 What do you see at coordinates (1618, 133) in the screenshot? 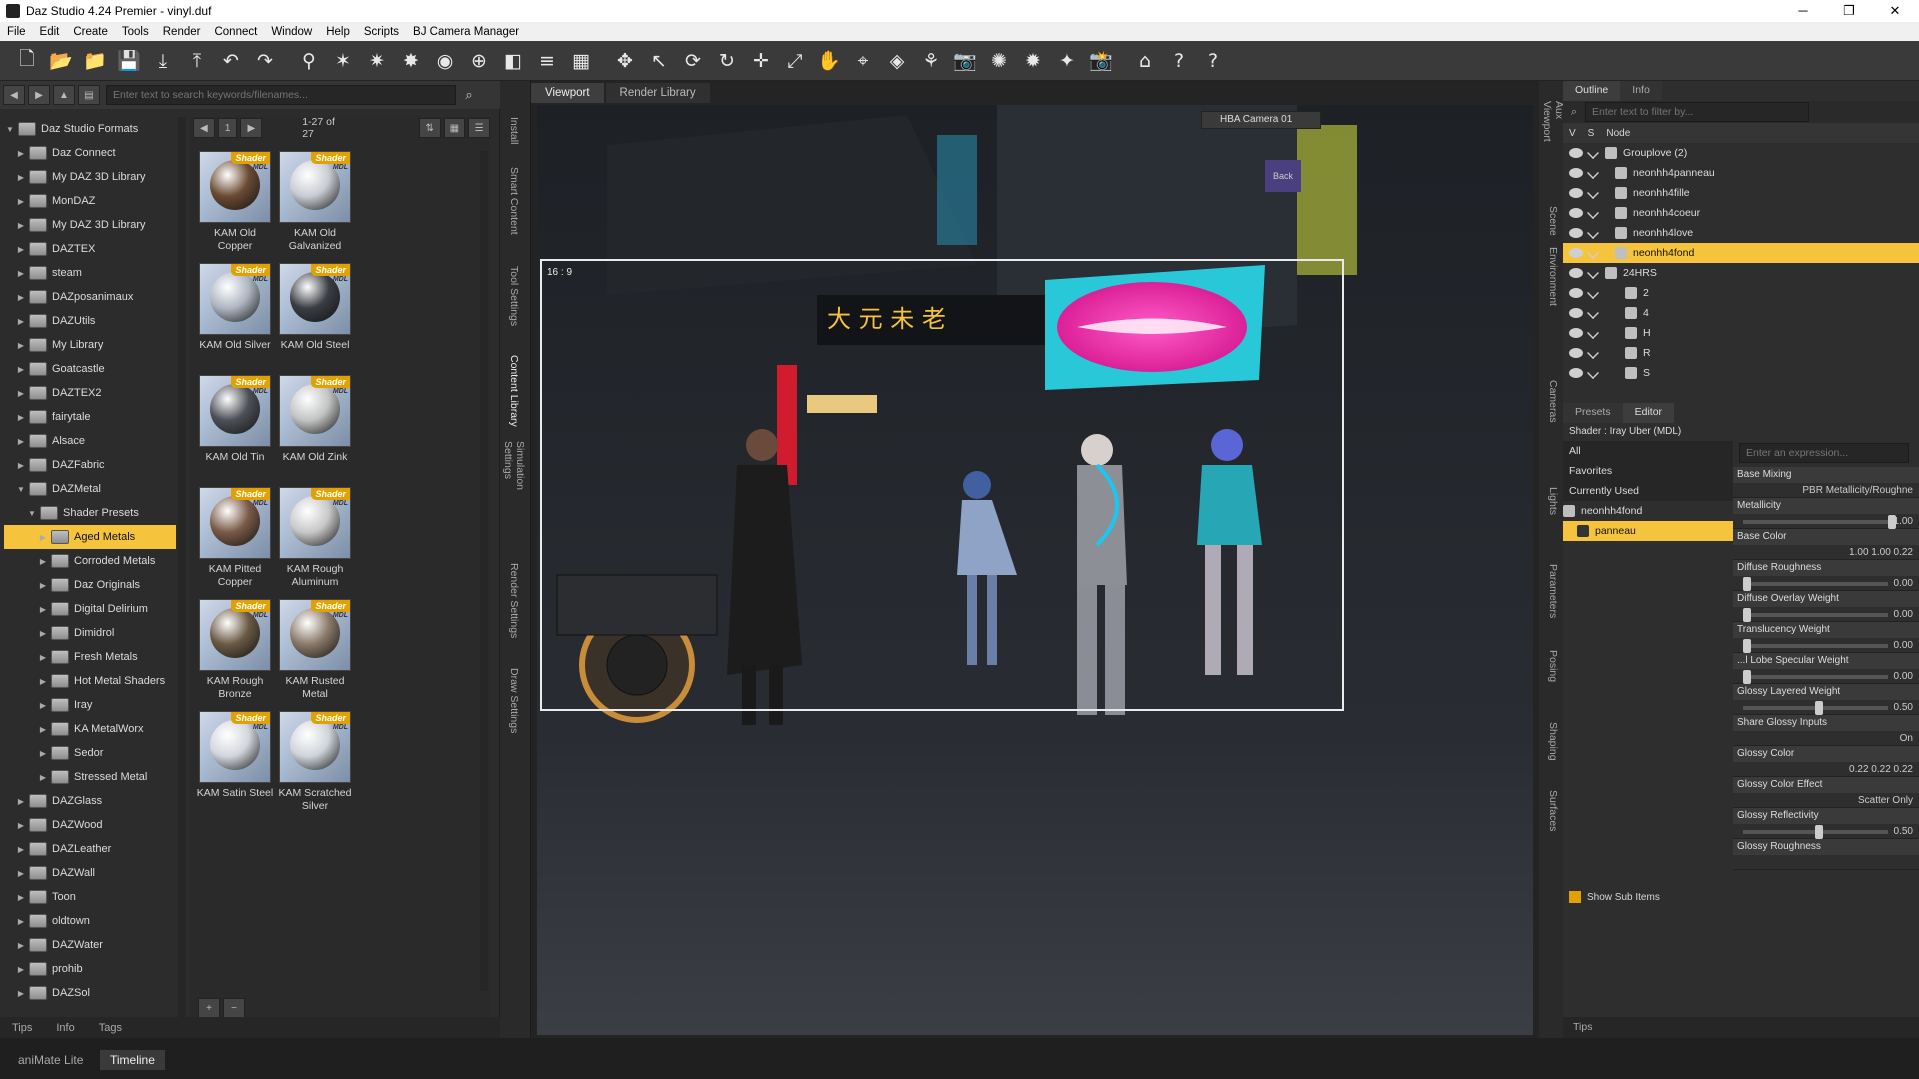
I see `column-node: Node` at bounding box center [1618, 133].